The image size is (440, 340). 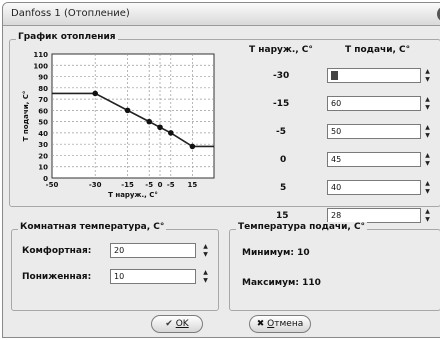 What do you see at coordinates (283, 188) in the screenshot?
I see `outdoor-temp-value: 5` at bounding box center [283, 188].